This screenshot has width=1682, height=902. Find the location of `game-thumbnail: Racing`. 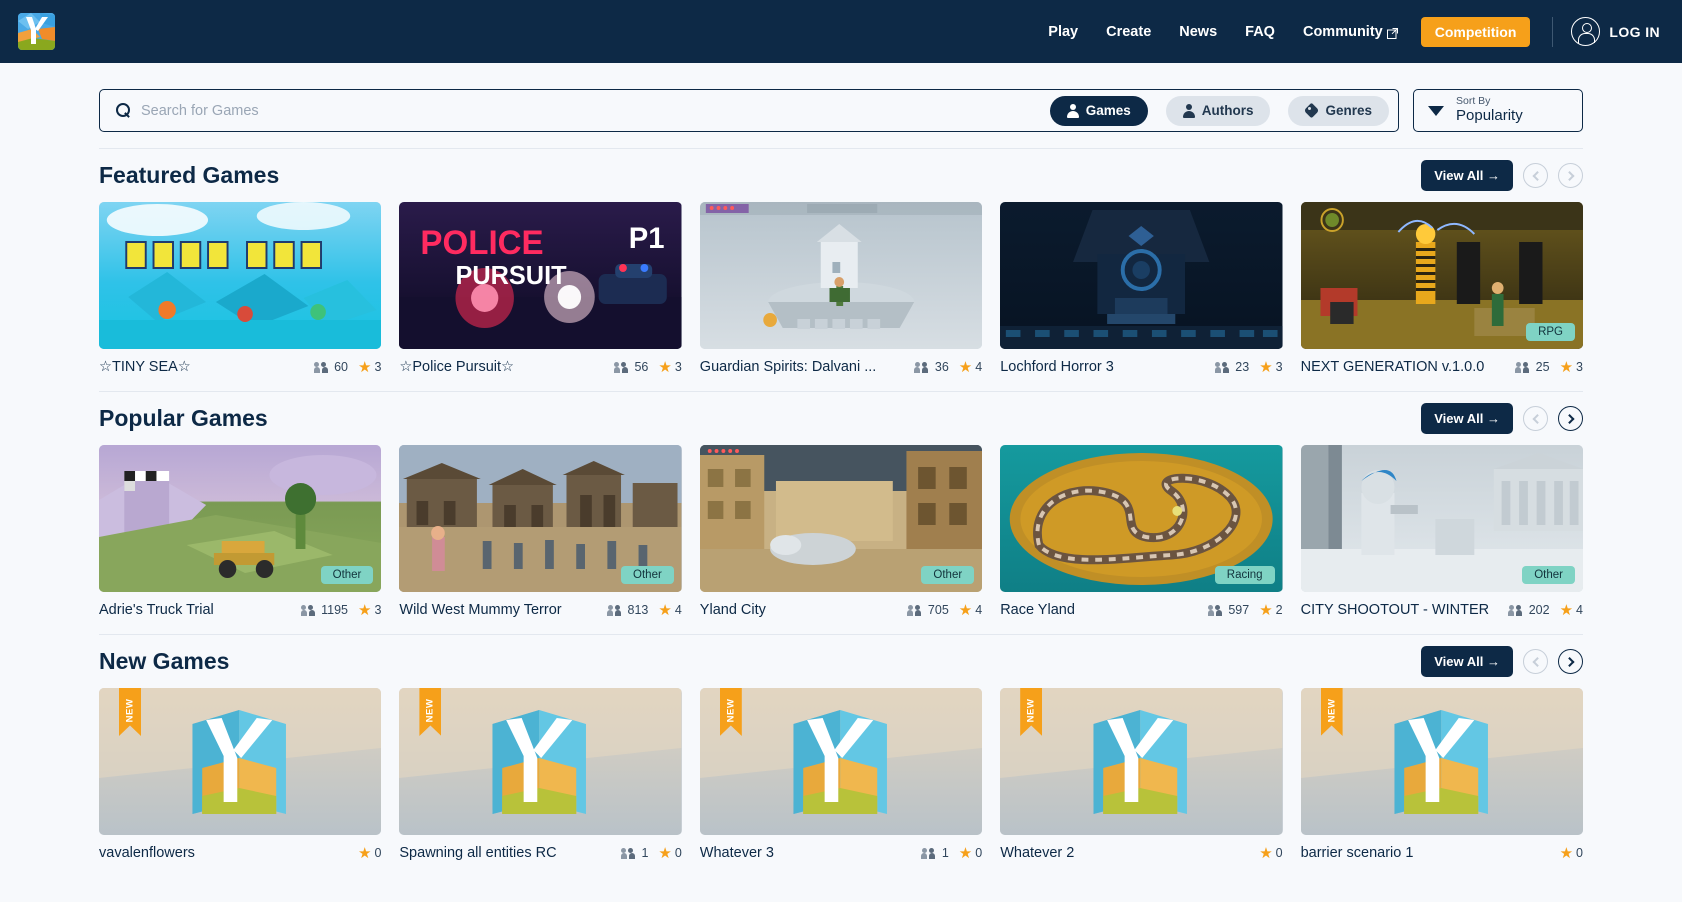

game-thumbnail: Racing is located at coordinates (1141, 518).